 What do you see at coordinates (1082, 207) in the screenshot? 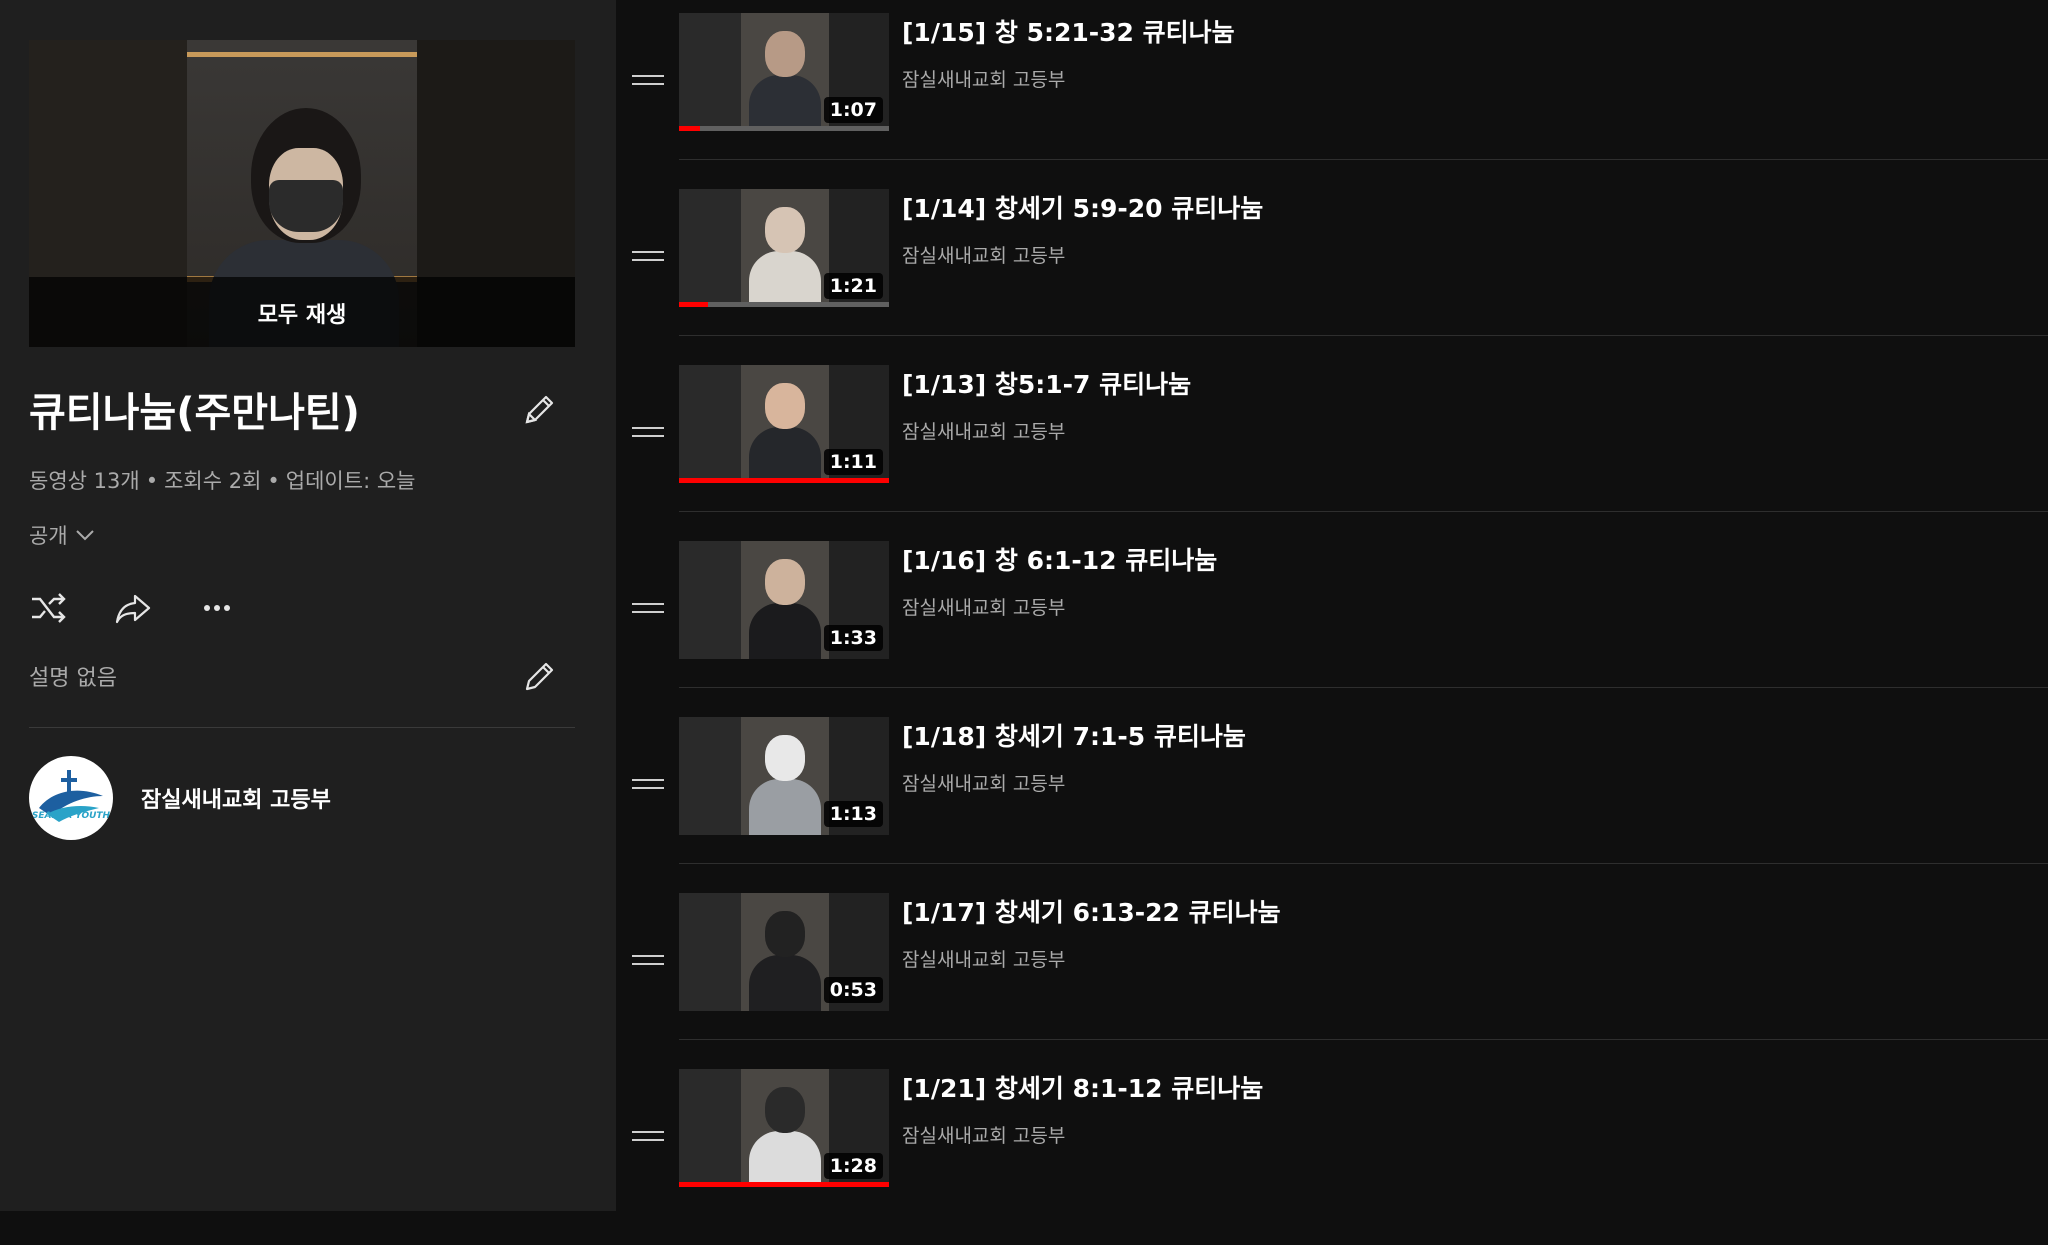
I see `video-title: [1/14] 창세기 5:9-20 큐티나눔` at bounding box center [1082, 207].